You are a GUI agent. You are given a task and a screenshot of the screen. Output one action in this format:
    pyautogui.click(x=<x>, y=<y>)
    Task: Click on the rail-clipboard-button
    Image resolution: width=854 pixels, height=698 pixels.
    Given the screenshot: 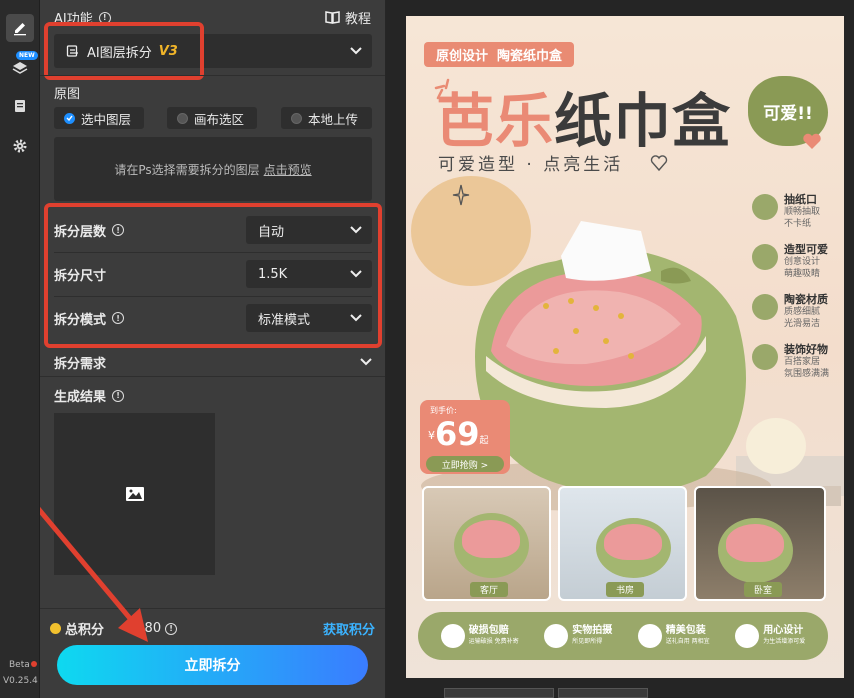 What is the action you would take?
    pyautogui.click(x=20, y=106)
    